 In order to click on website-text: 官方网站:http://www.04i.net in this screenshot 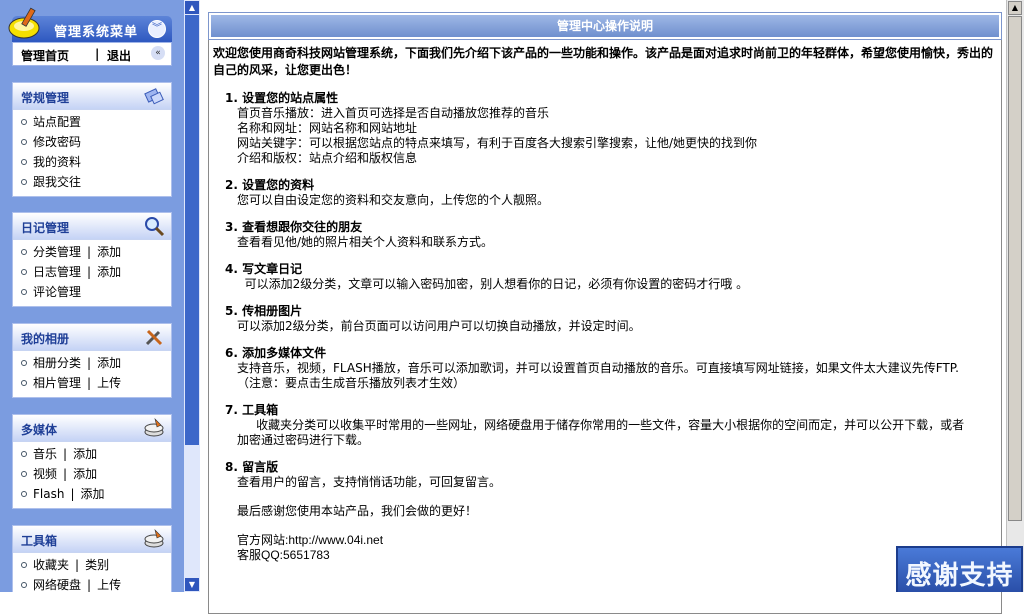, I will do `click(310, 540)`.